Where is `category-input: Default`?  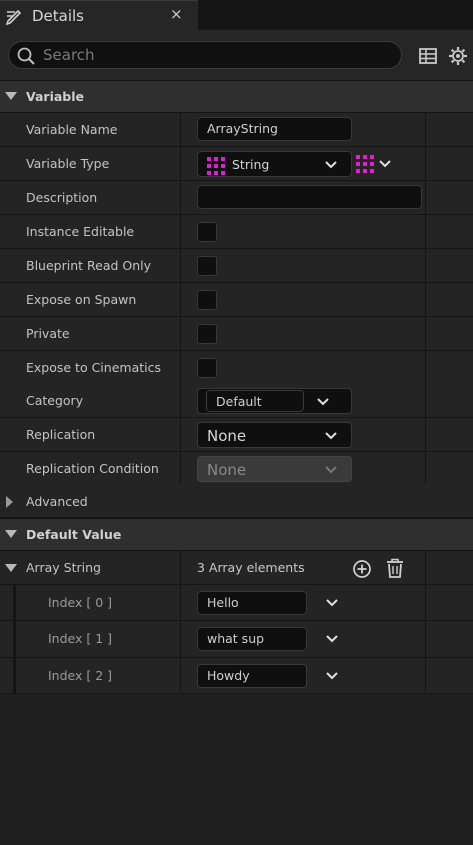
category-input: Default is located at coordinates (255, 401).